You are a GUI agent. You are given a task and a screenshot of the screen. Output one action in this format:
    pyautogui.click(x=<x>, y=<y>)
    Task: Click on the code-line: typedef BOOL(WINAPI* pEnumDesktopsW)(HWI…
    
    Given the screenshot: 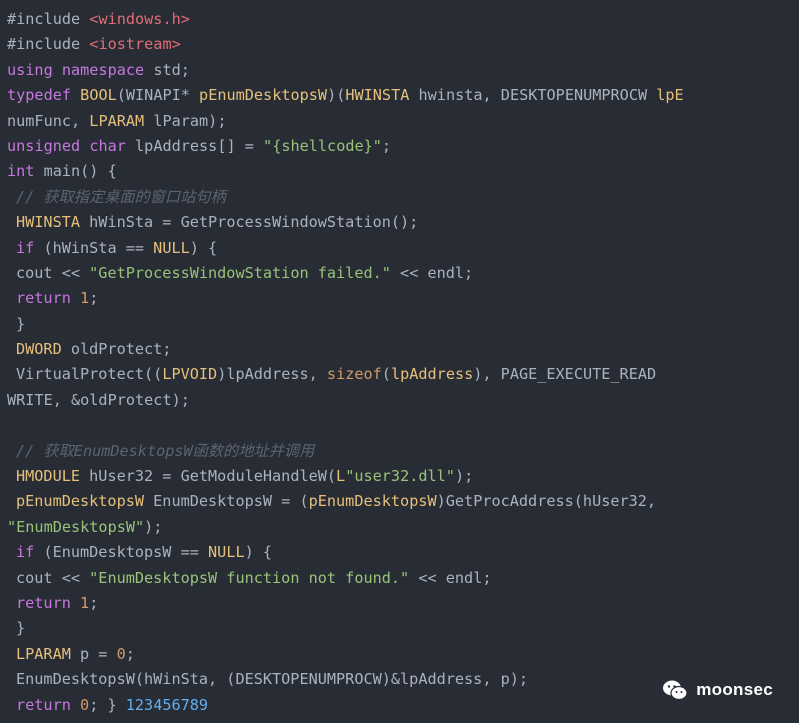 What is the action you would take?
    pyautogui.click(x=399, y=95)
    